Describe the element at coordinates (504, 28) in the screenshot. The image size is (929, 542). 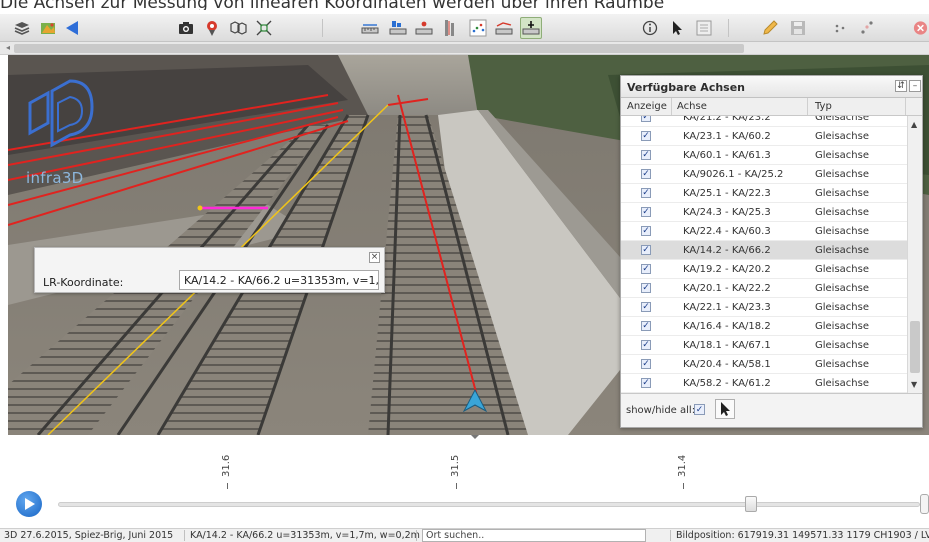
I see `profile-icon` at that location.